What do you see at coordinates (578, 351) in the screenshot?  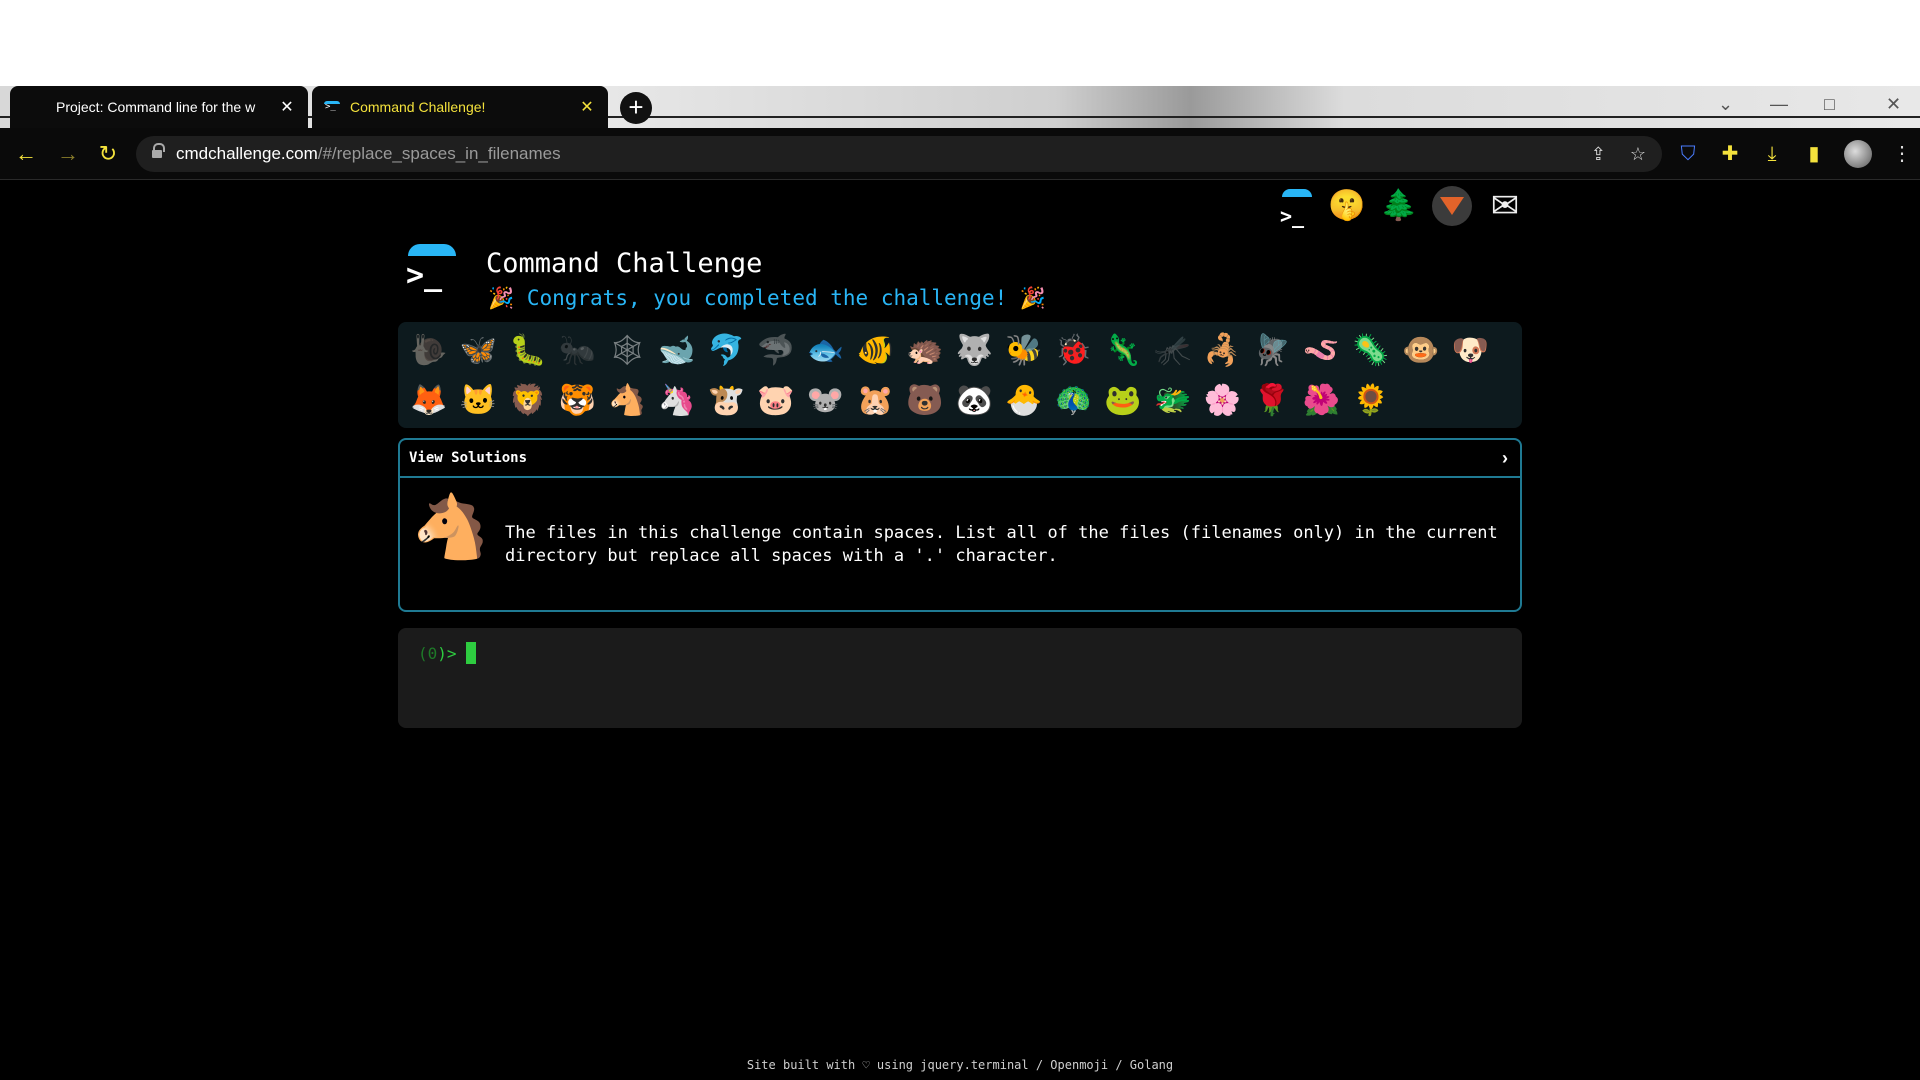 I see `ant-icon: 🐜` at bounding box center [578, 351].